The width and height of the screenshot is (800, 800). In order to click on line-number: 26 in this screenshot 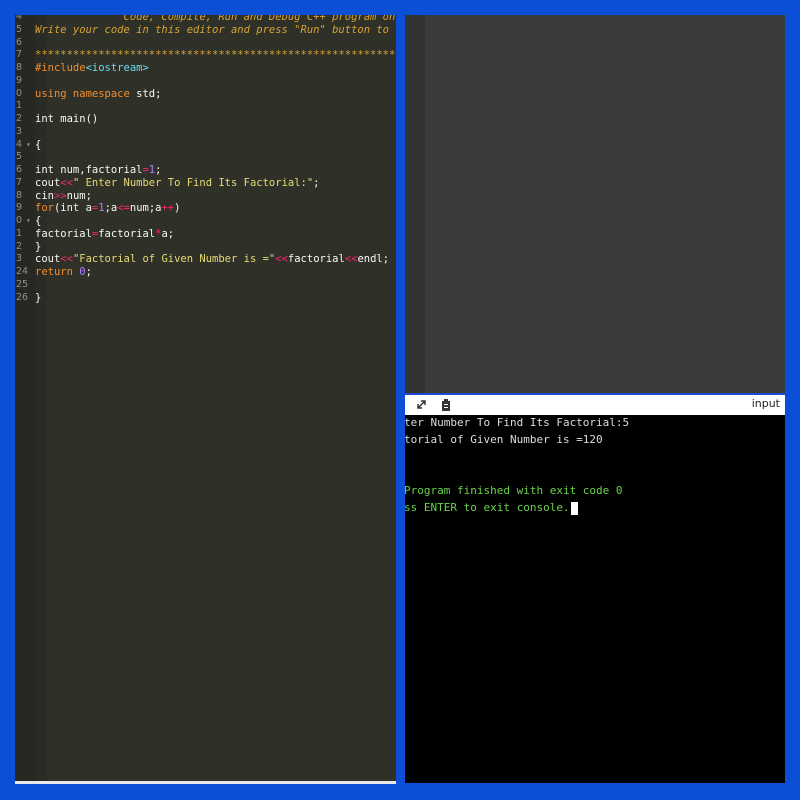, I will do `click(22, 297)`.